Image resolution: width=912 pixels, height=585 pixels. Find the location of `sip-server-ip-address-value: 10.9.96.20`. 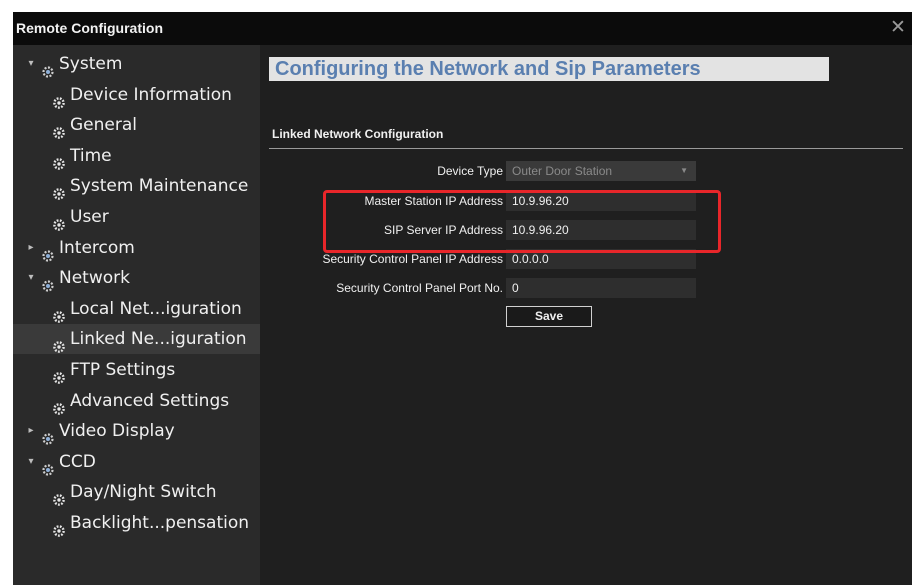

sip-server-ip-address-value: 10.9.96.20 is located at coordinates (540, 230).